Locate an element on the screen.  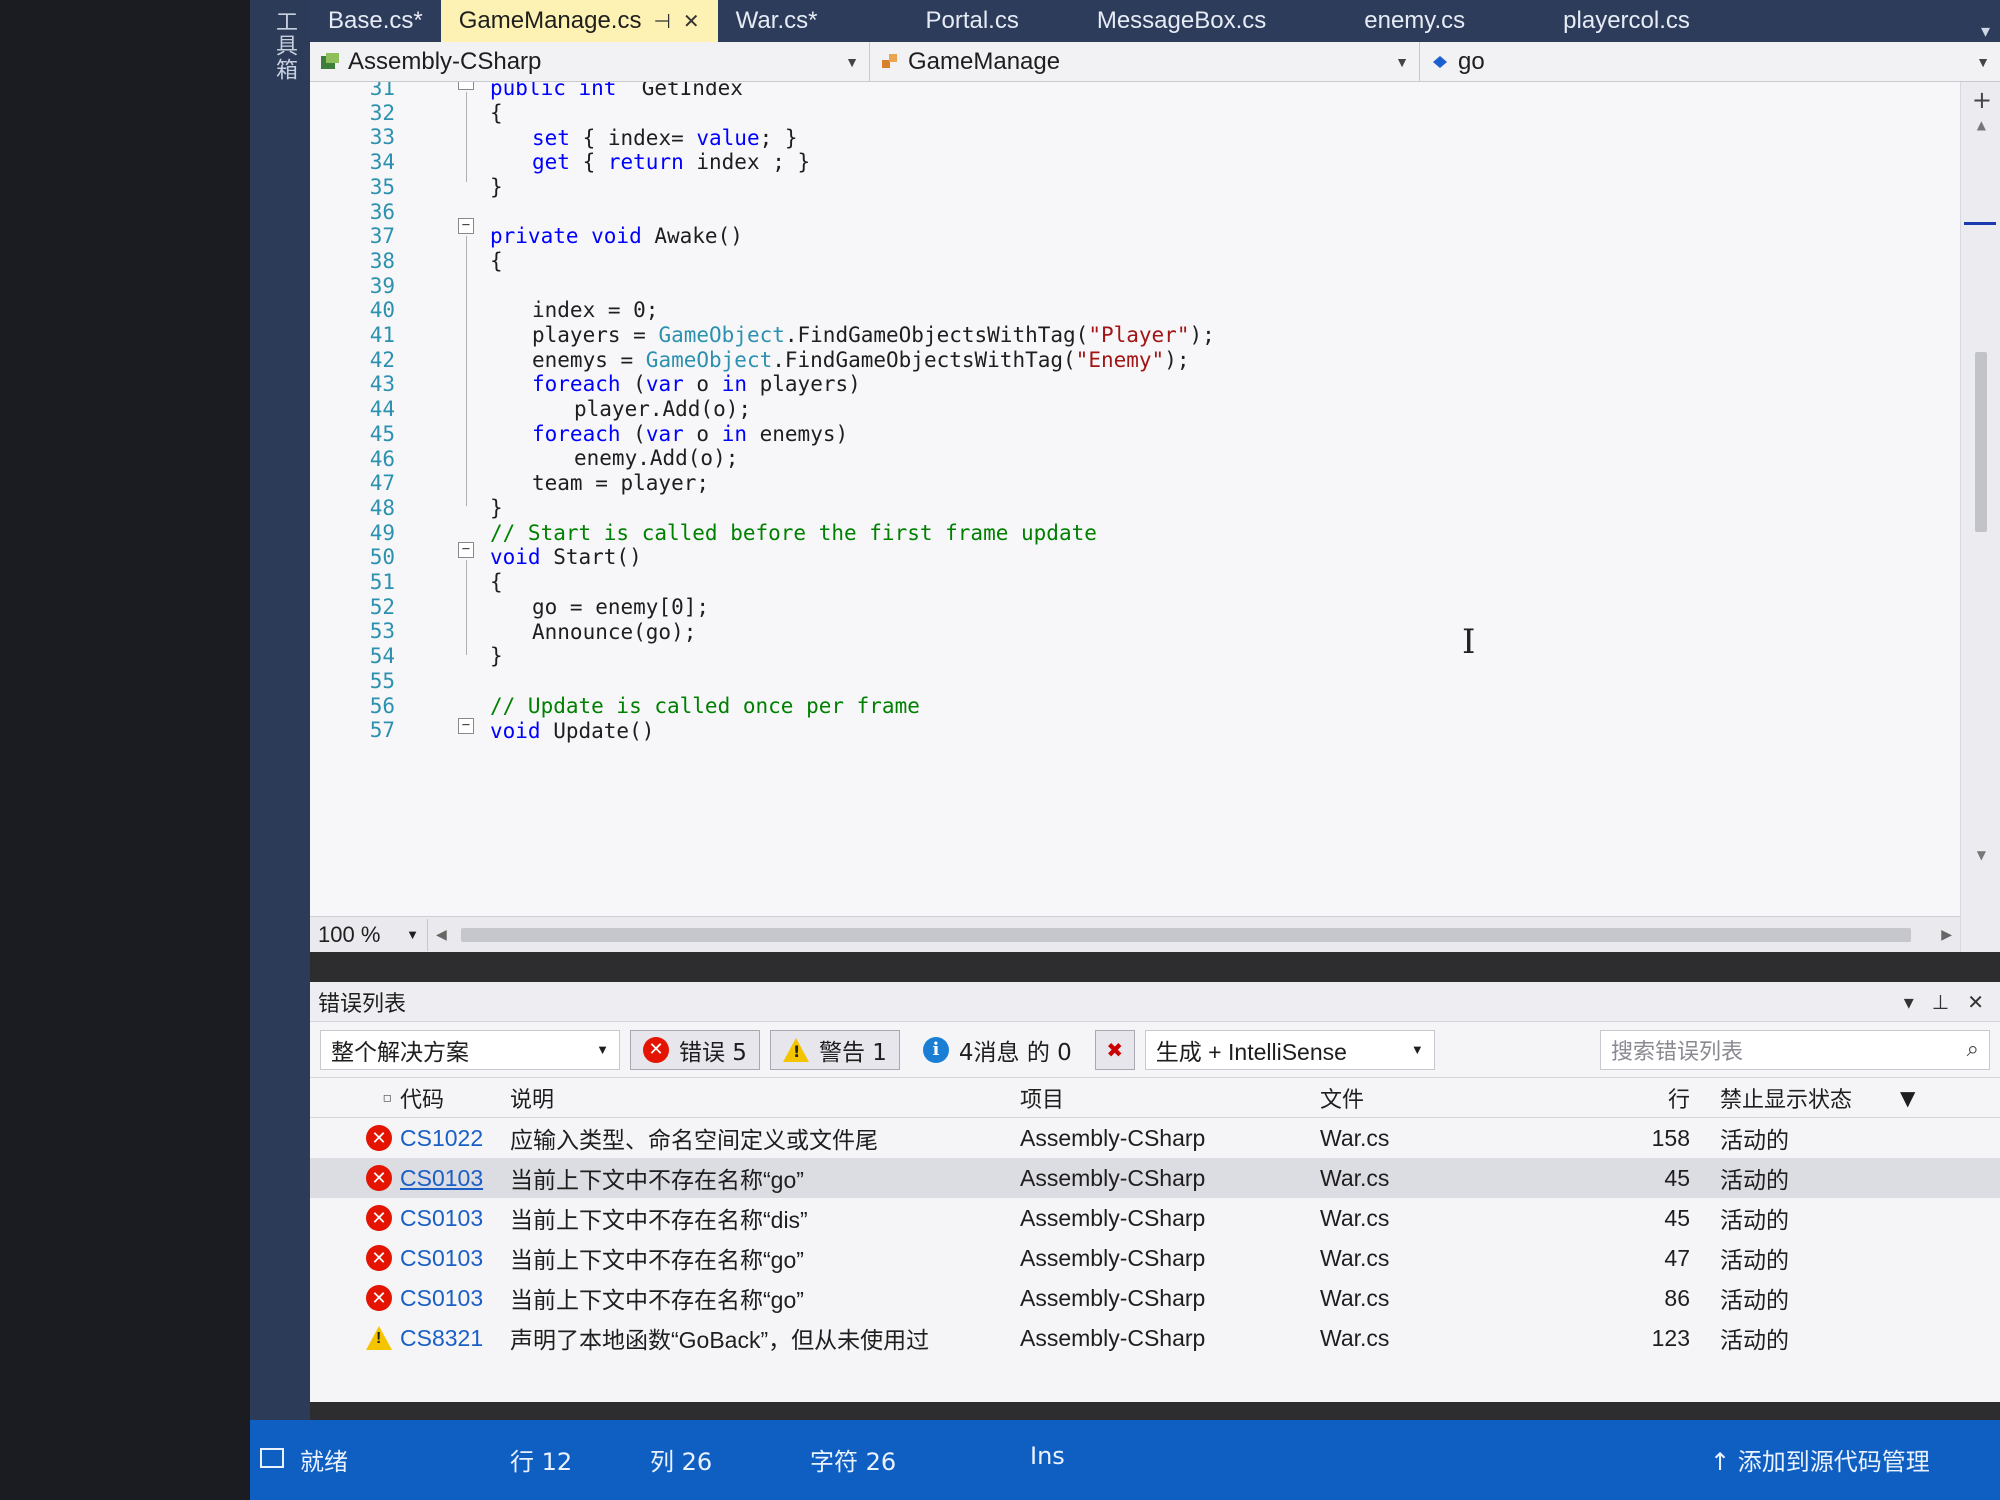
column-file: 文件 is located at coordinates (1470, 1098).